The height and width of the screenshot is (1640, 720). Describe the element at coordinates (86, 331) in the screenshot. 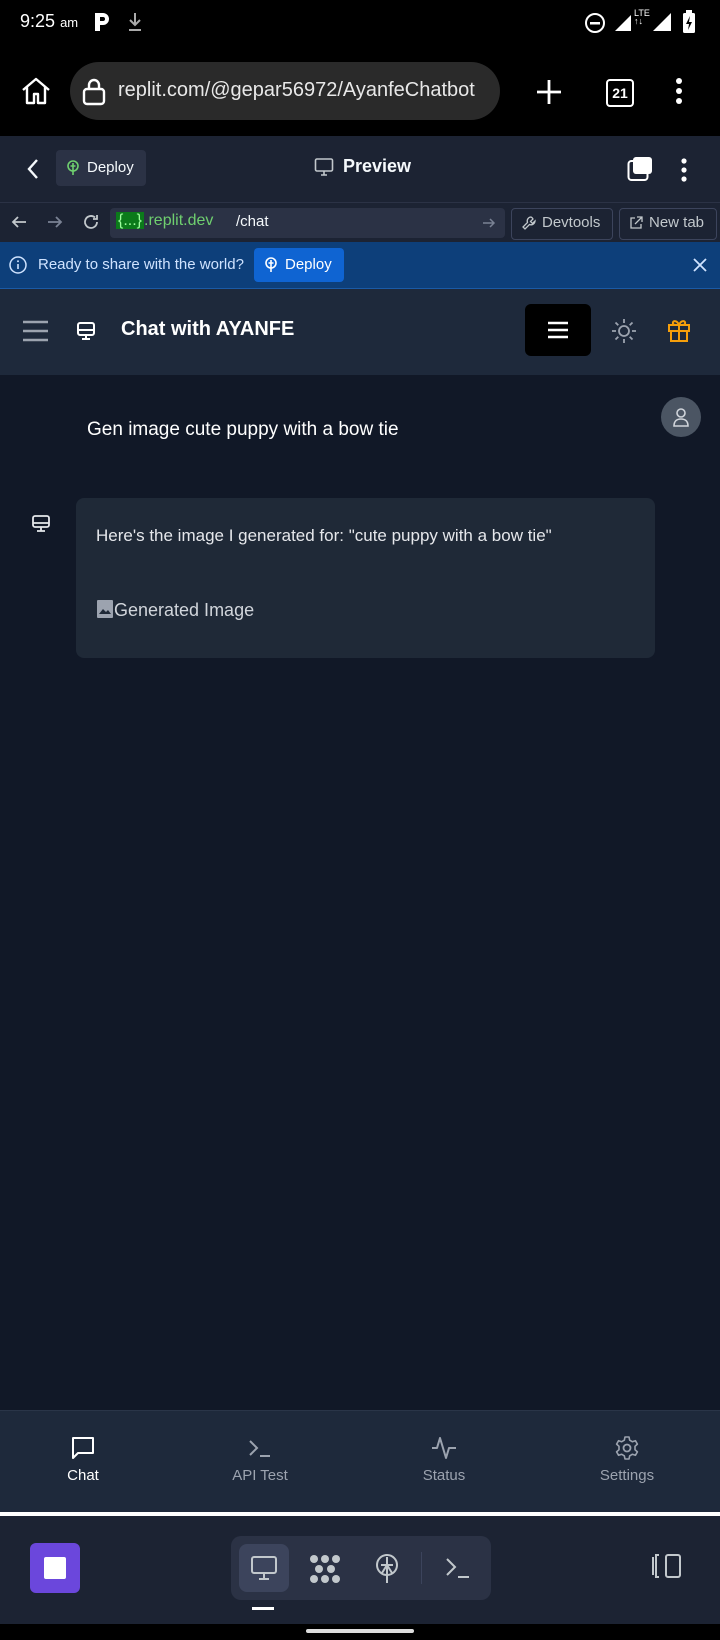

I see `bot-icon` at that location.